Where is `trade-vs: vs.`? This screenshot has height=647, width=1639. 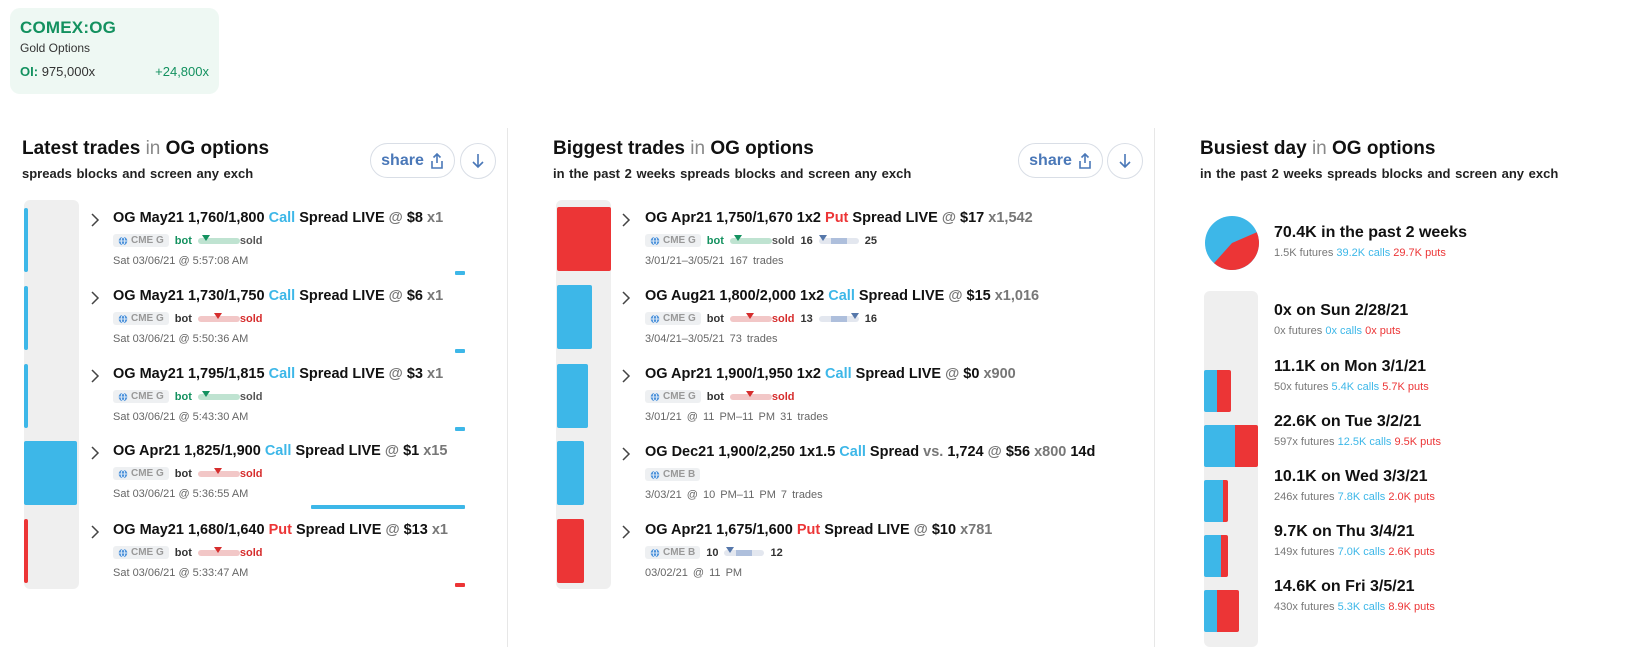
trade-vs: vs. is located at coordinates (933, 452).